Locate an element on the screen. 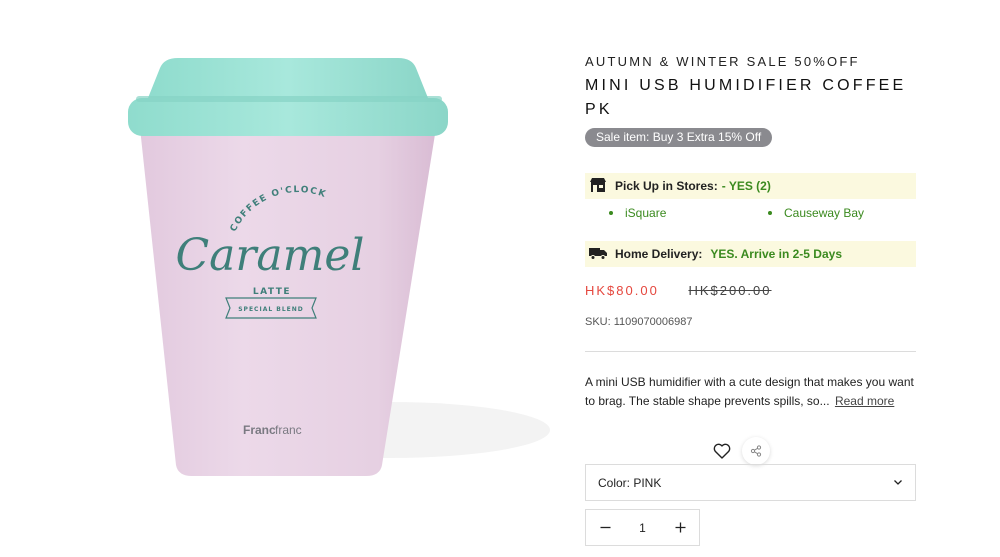 The width and height of the screenshot is (1000, 557). quantity-value: 1 is located at coordinates (642, 528).